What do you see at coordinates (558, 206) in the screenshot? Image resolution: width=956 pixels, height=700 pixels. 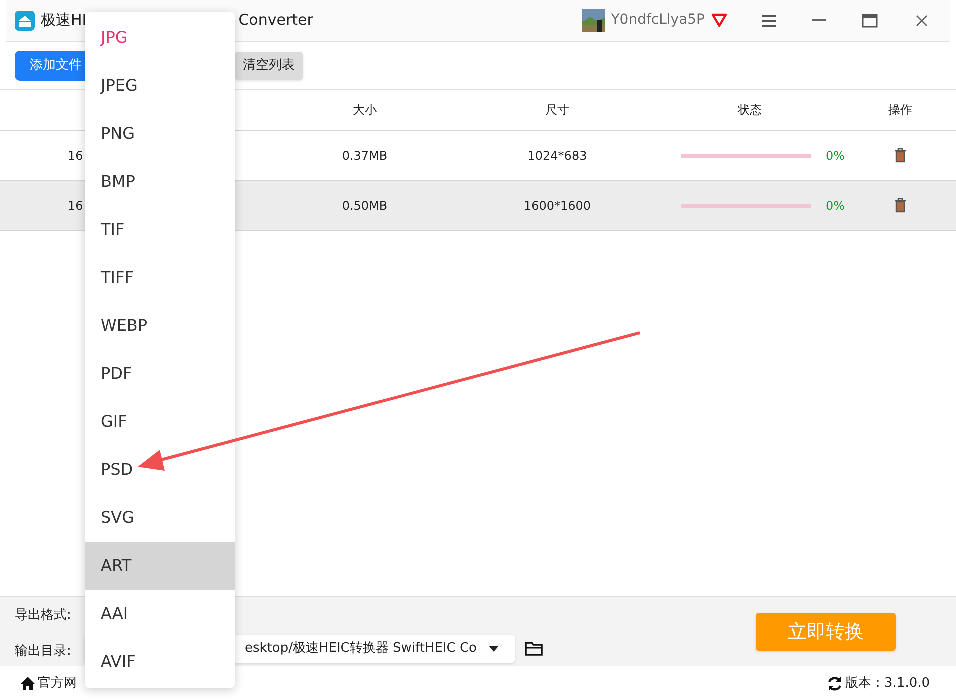 I see `dimensions-cell-text: 1600*1600` at bounding box center [558, 206].